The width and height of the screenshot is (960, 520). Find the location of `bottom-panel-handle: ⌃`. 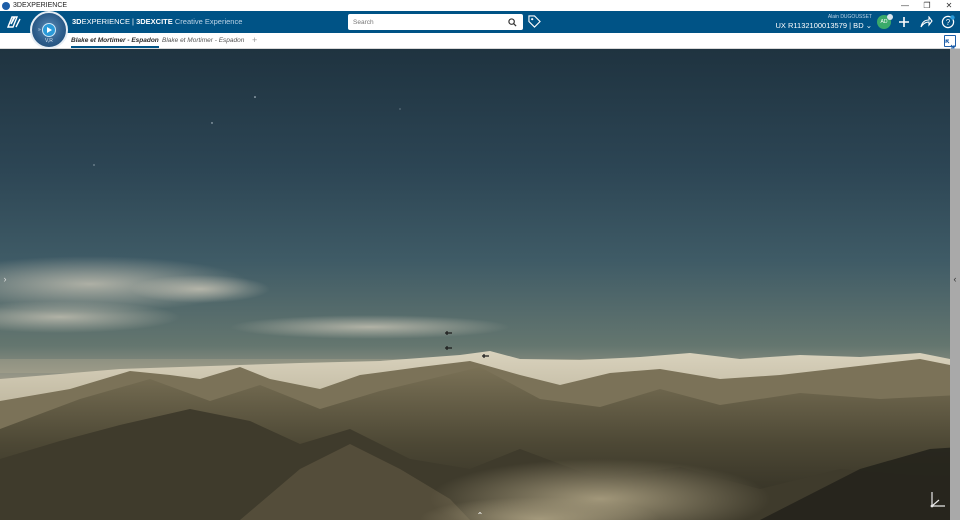

bottom-panel-handle: ⌃ is located at coordinates (480, 516).